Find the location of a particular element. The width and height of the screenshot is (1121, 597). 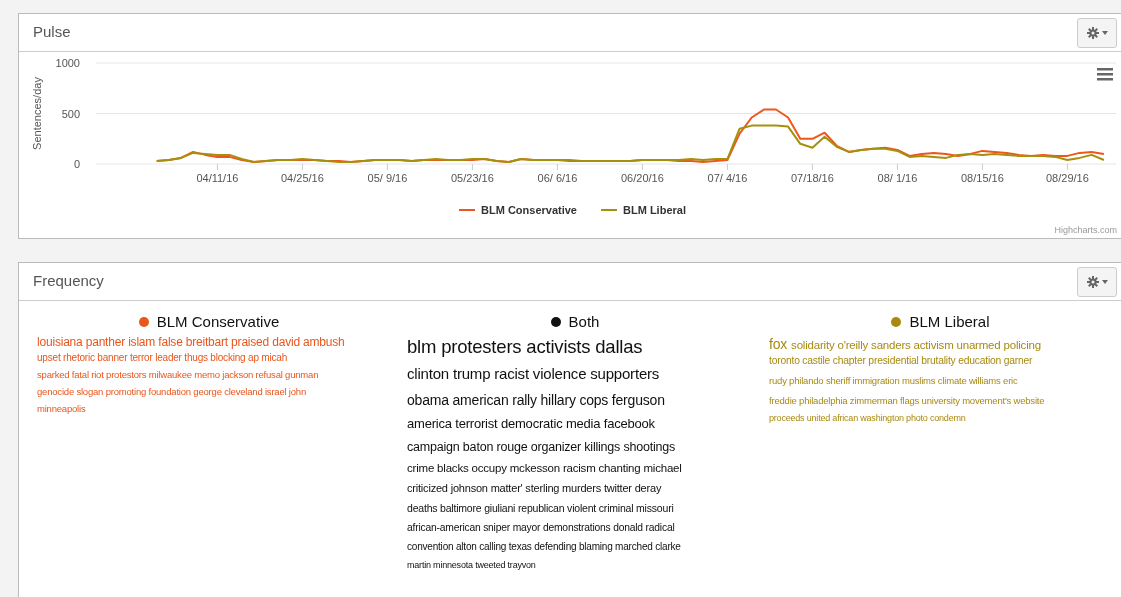

x-axis-label: 05/ 9/16 is located at coordinates (387, 178).